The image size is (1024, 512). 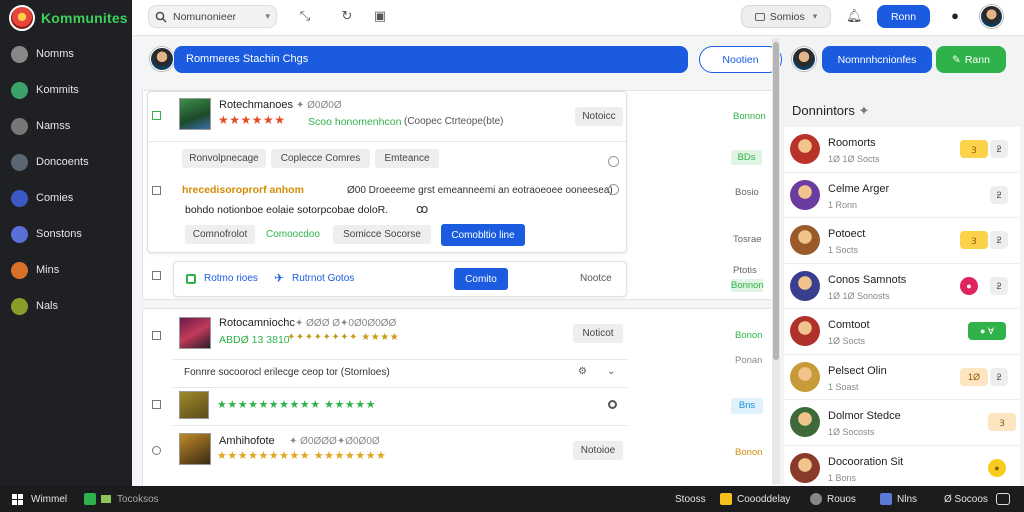 What do you see at coordinates (220, 234) in the screenshot?
I see `action-button: Comnofrolot` at bounding box center [220, 234].